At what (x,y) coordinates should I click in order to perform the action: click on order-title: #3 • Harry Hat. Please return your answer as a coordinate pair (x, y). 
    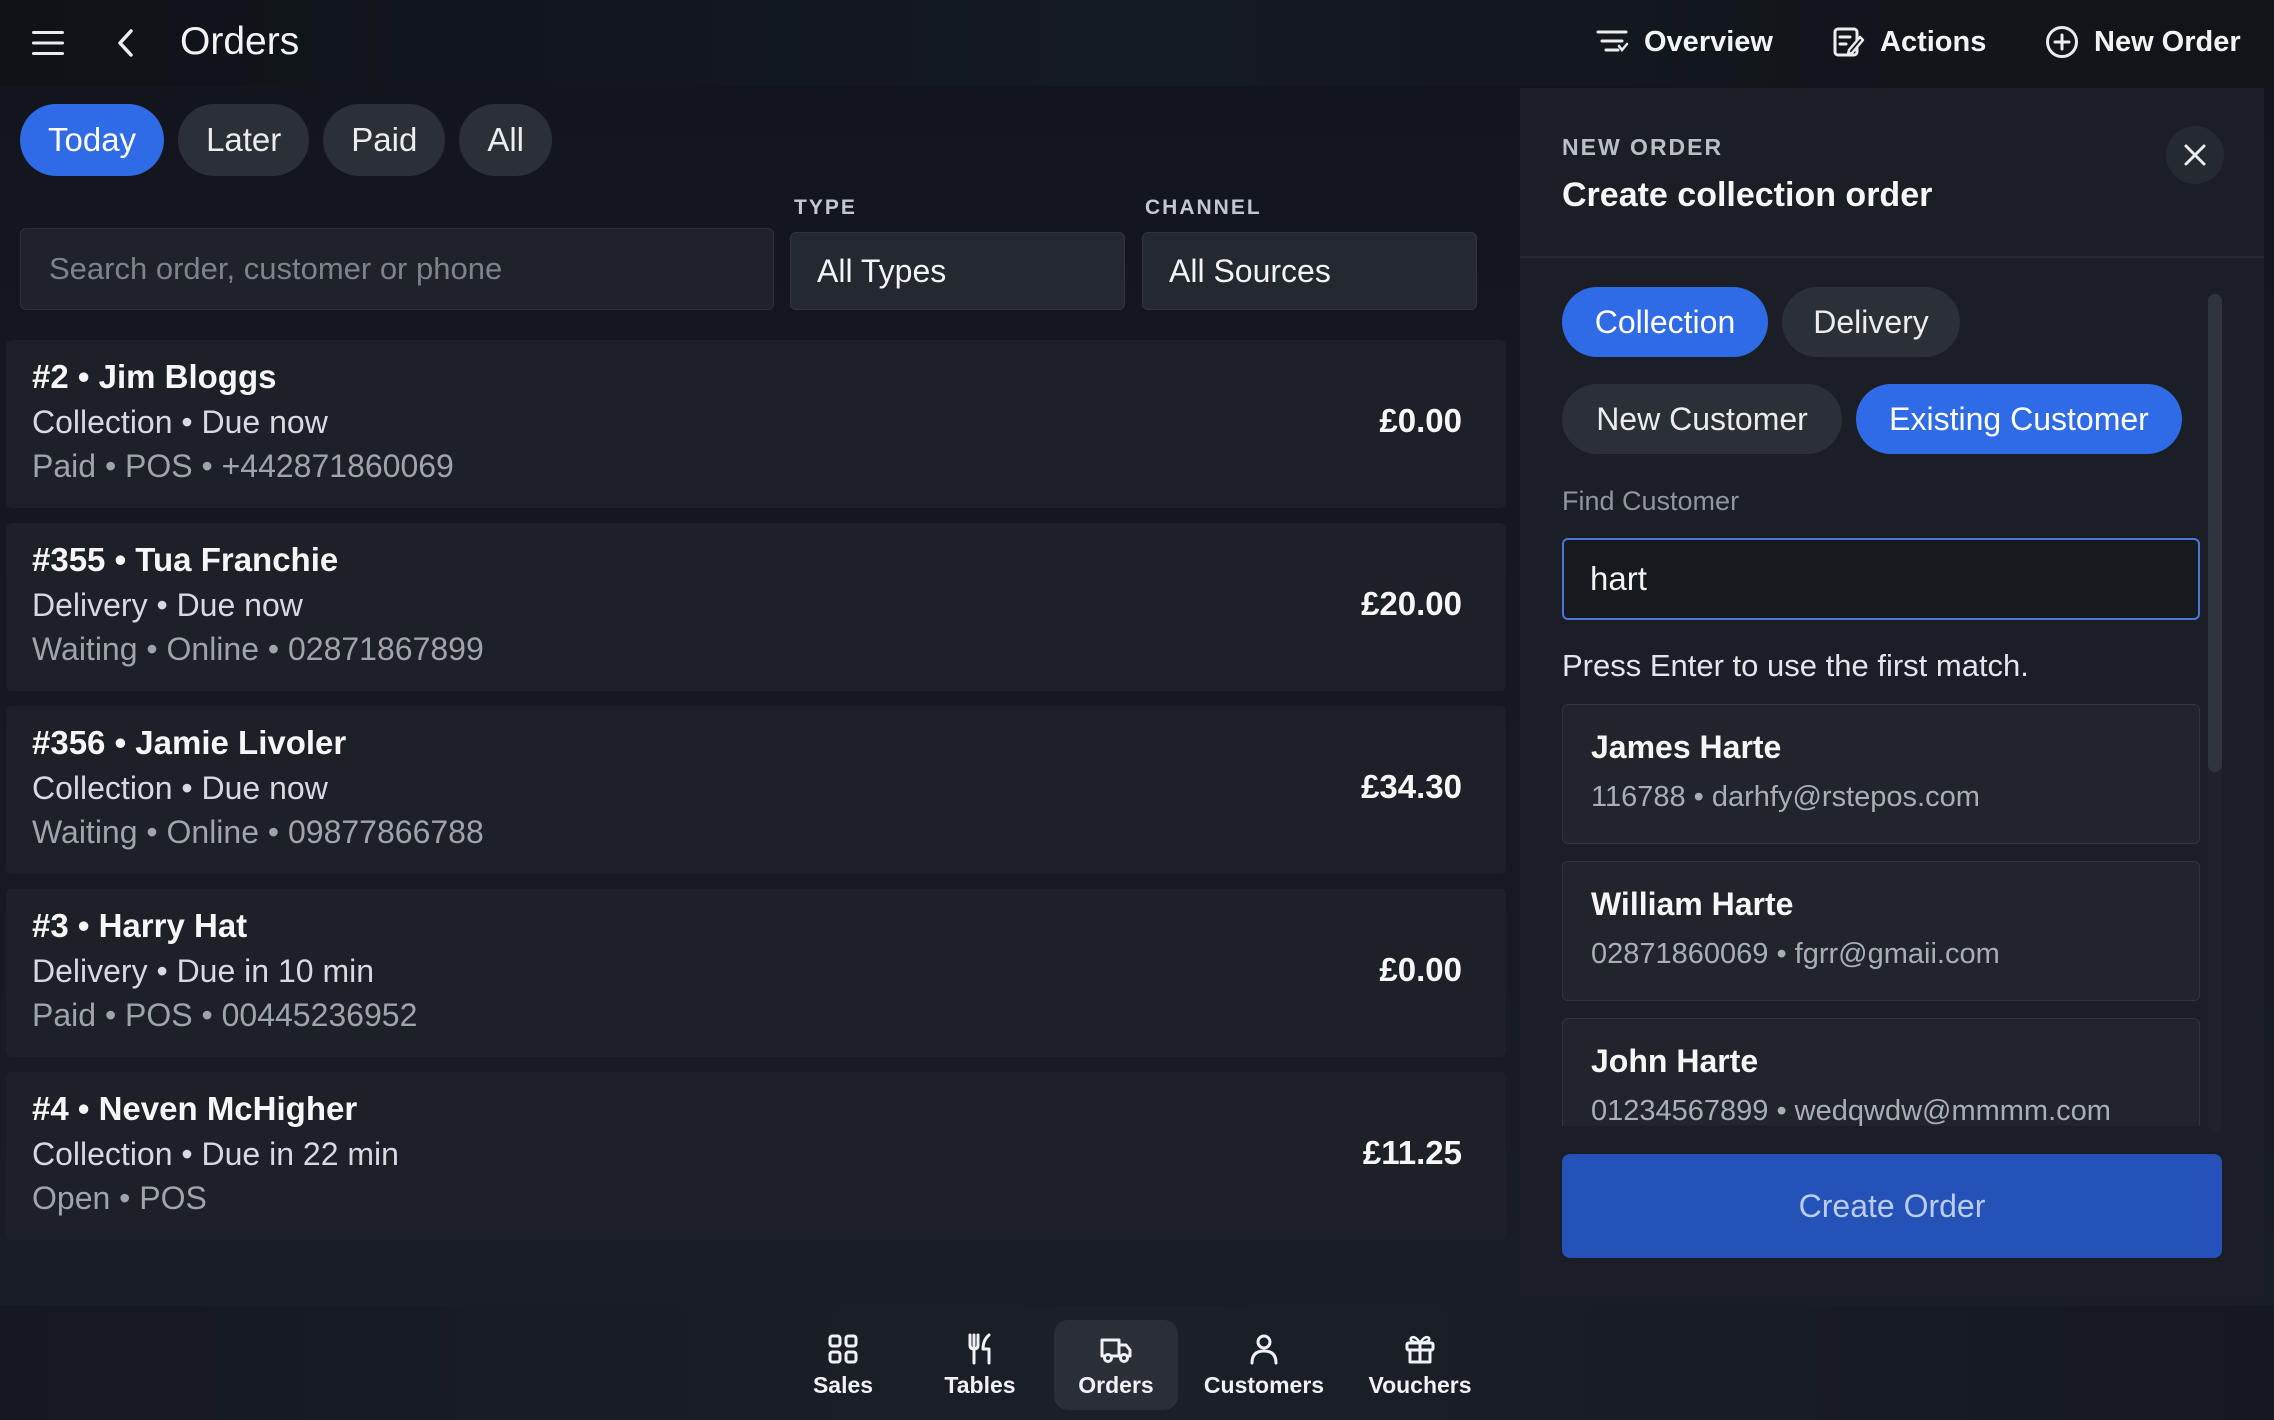
    Looking at the image, I should click on (140, 925).